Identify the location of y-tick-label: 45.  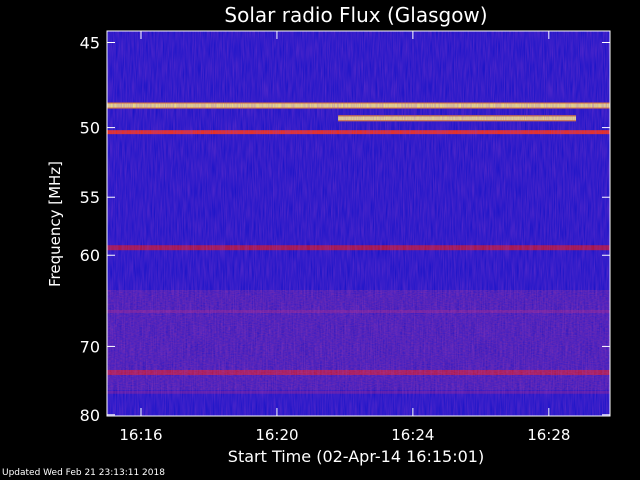
(90, 42).